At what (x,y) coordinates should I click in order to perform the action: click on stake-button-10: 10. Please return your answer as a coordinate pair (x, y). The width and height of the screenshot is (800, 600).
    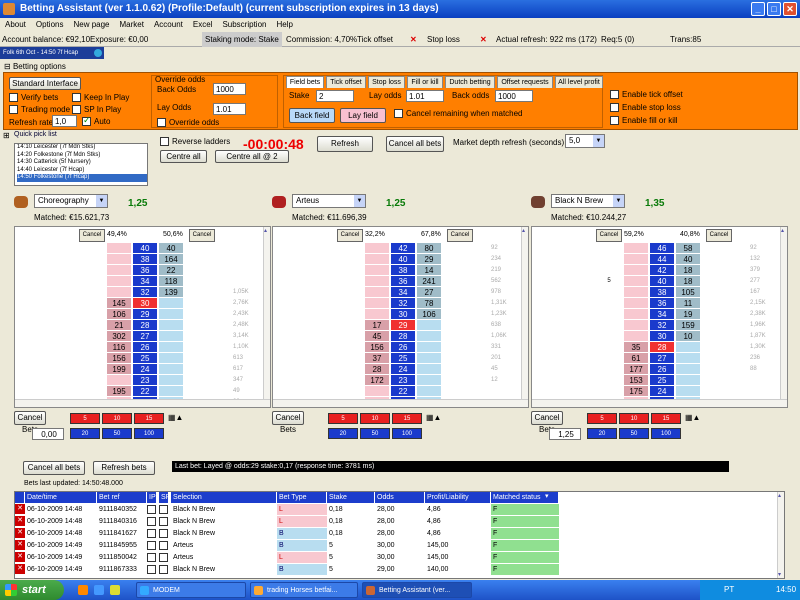
    Looking at the image, I should click on (634, 418).